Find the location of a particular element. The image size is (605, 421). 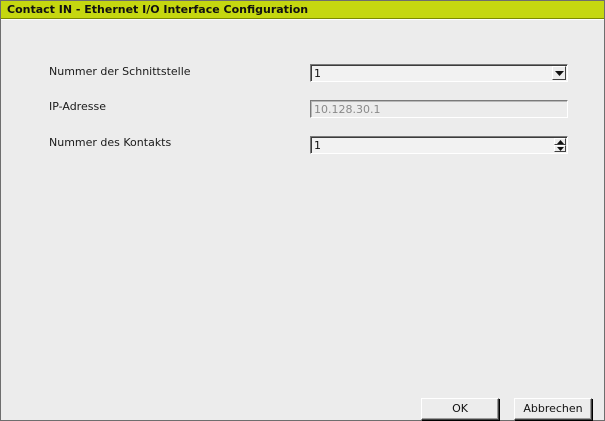

ip-address-field: 10.128.30.1 is located at coordinates (439, 109).